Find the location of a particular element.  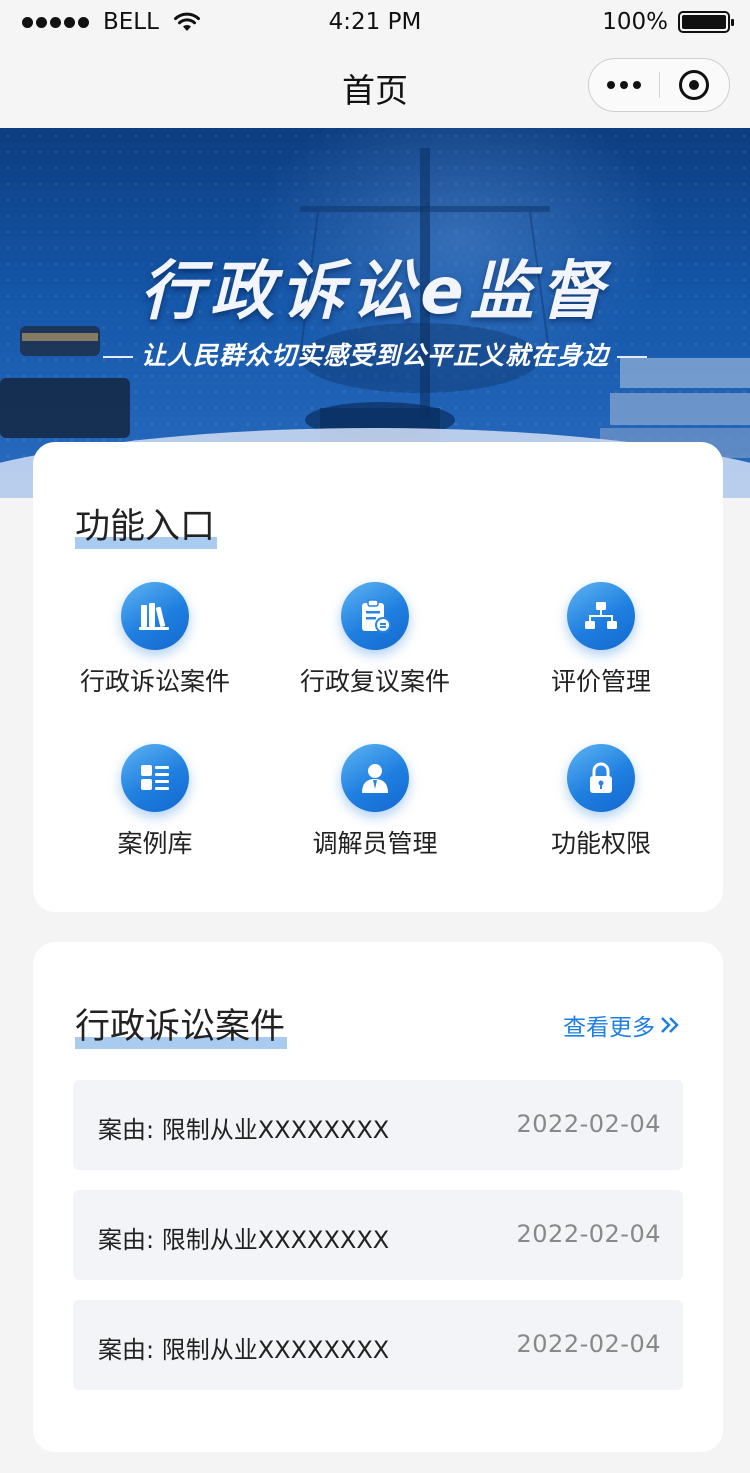

hierarchy-icon is located at coordinates (601, 616).